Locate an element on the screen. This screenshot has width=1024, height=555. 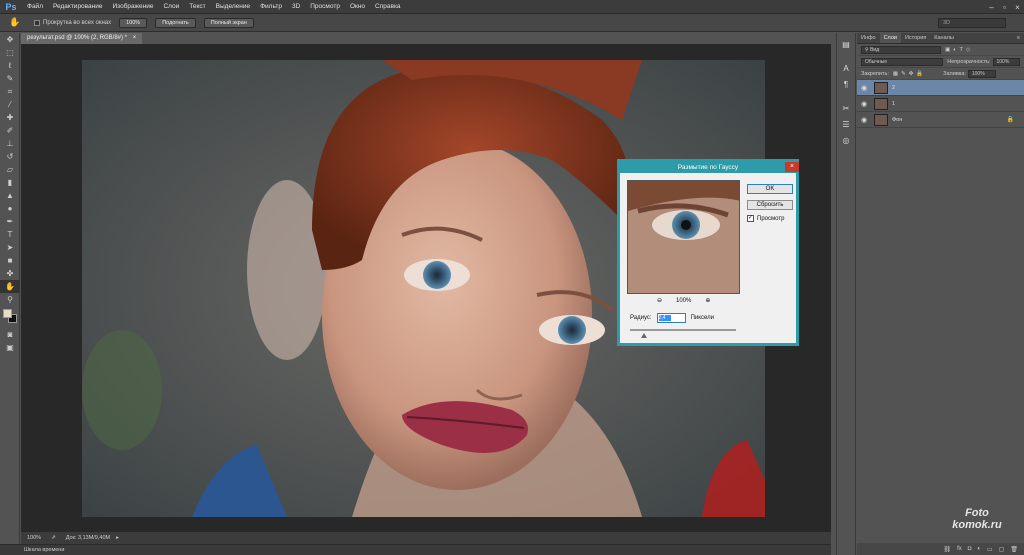
crop-tool-icon: ⌗ is located at coordinates (10, 91).